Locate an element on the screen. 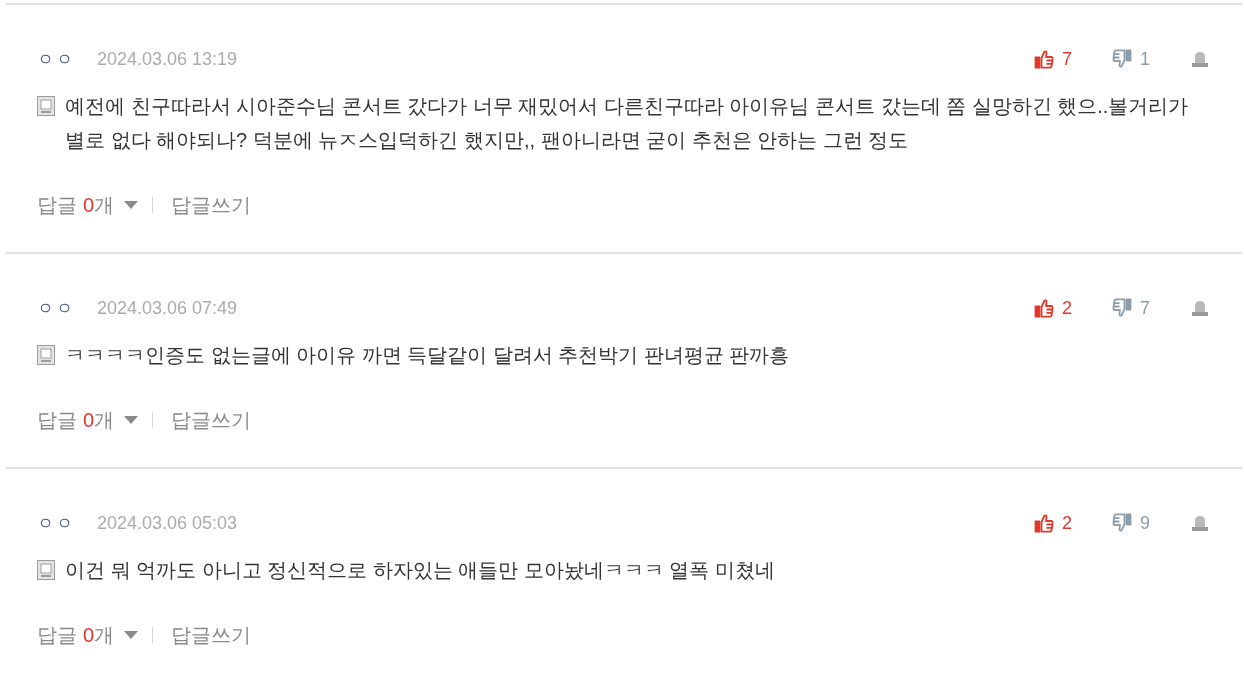  dislike-button: 1 is located at coordinates (1131, 59).